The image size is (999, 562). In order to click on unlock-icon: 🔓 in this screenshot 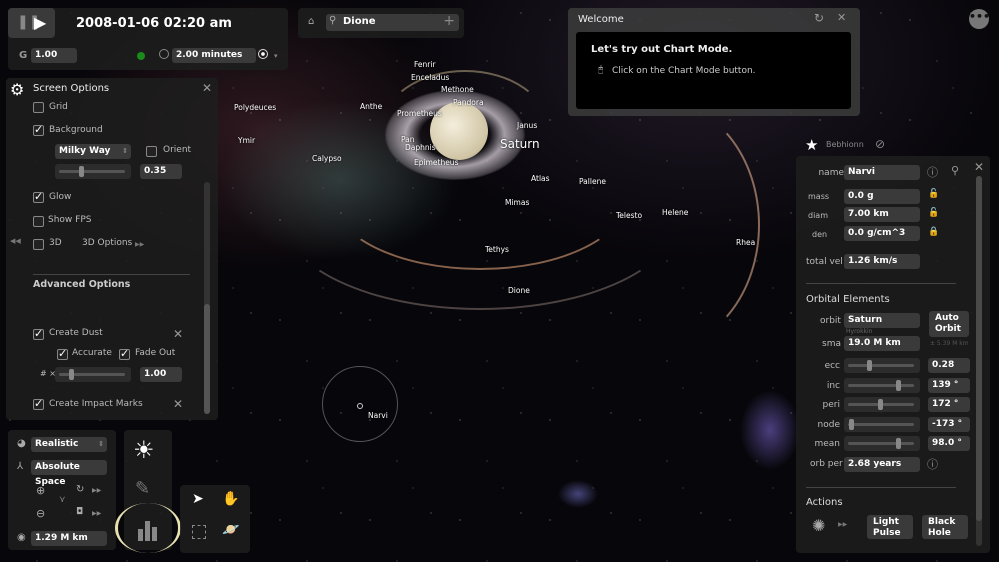, I will do `click(933, 194)`.